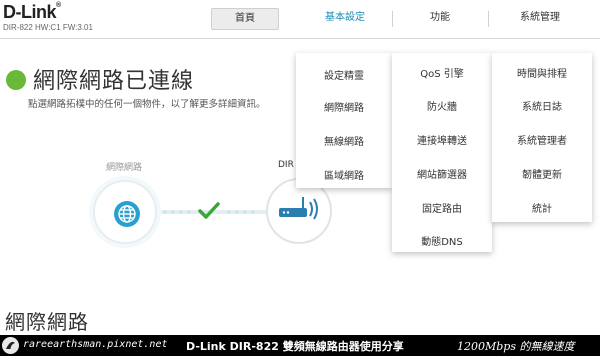  What do you see at coordinates (516, 346) in the screenshot?
I see `speed-caption: 1200Mbps 的無線速度` at bounding box center [516, 346].